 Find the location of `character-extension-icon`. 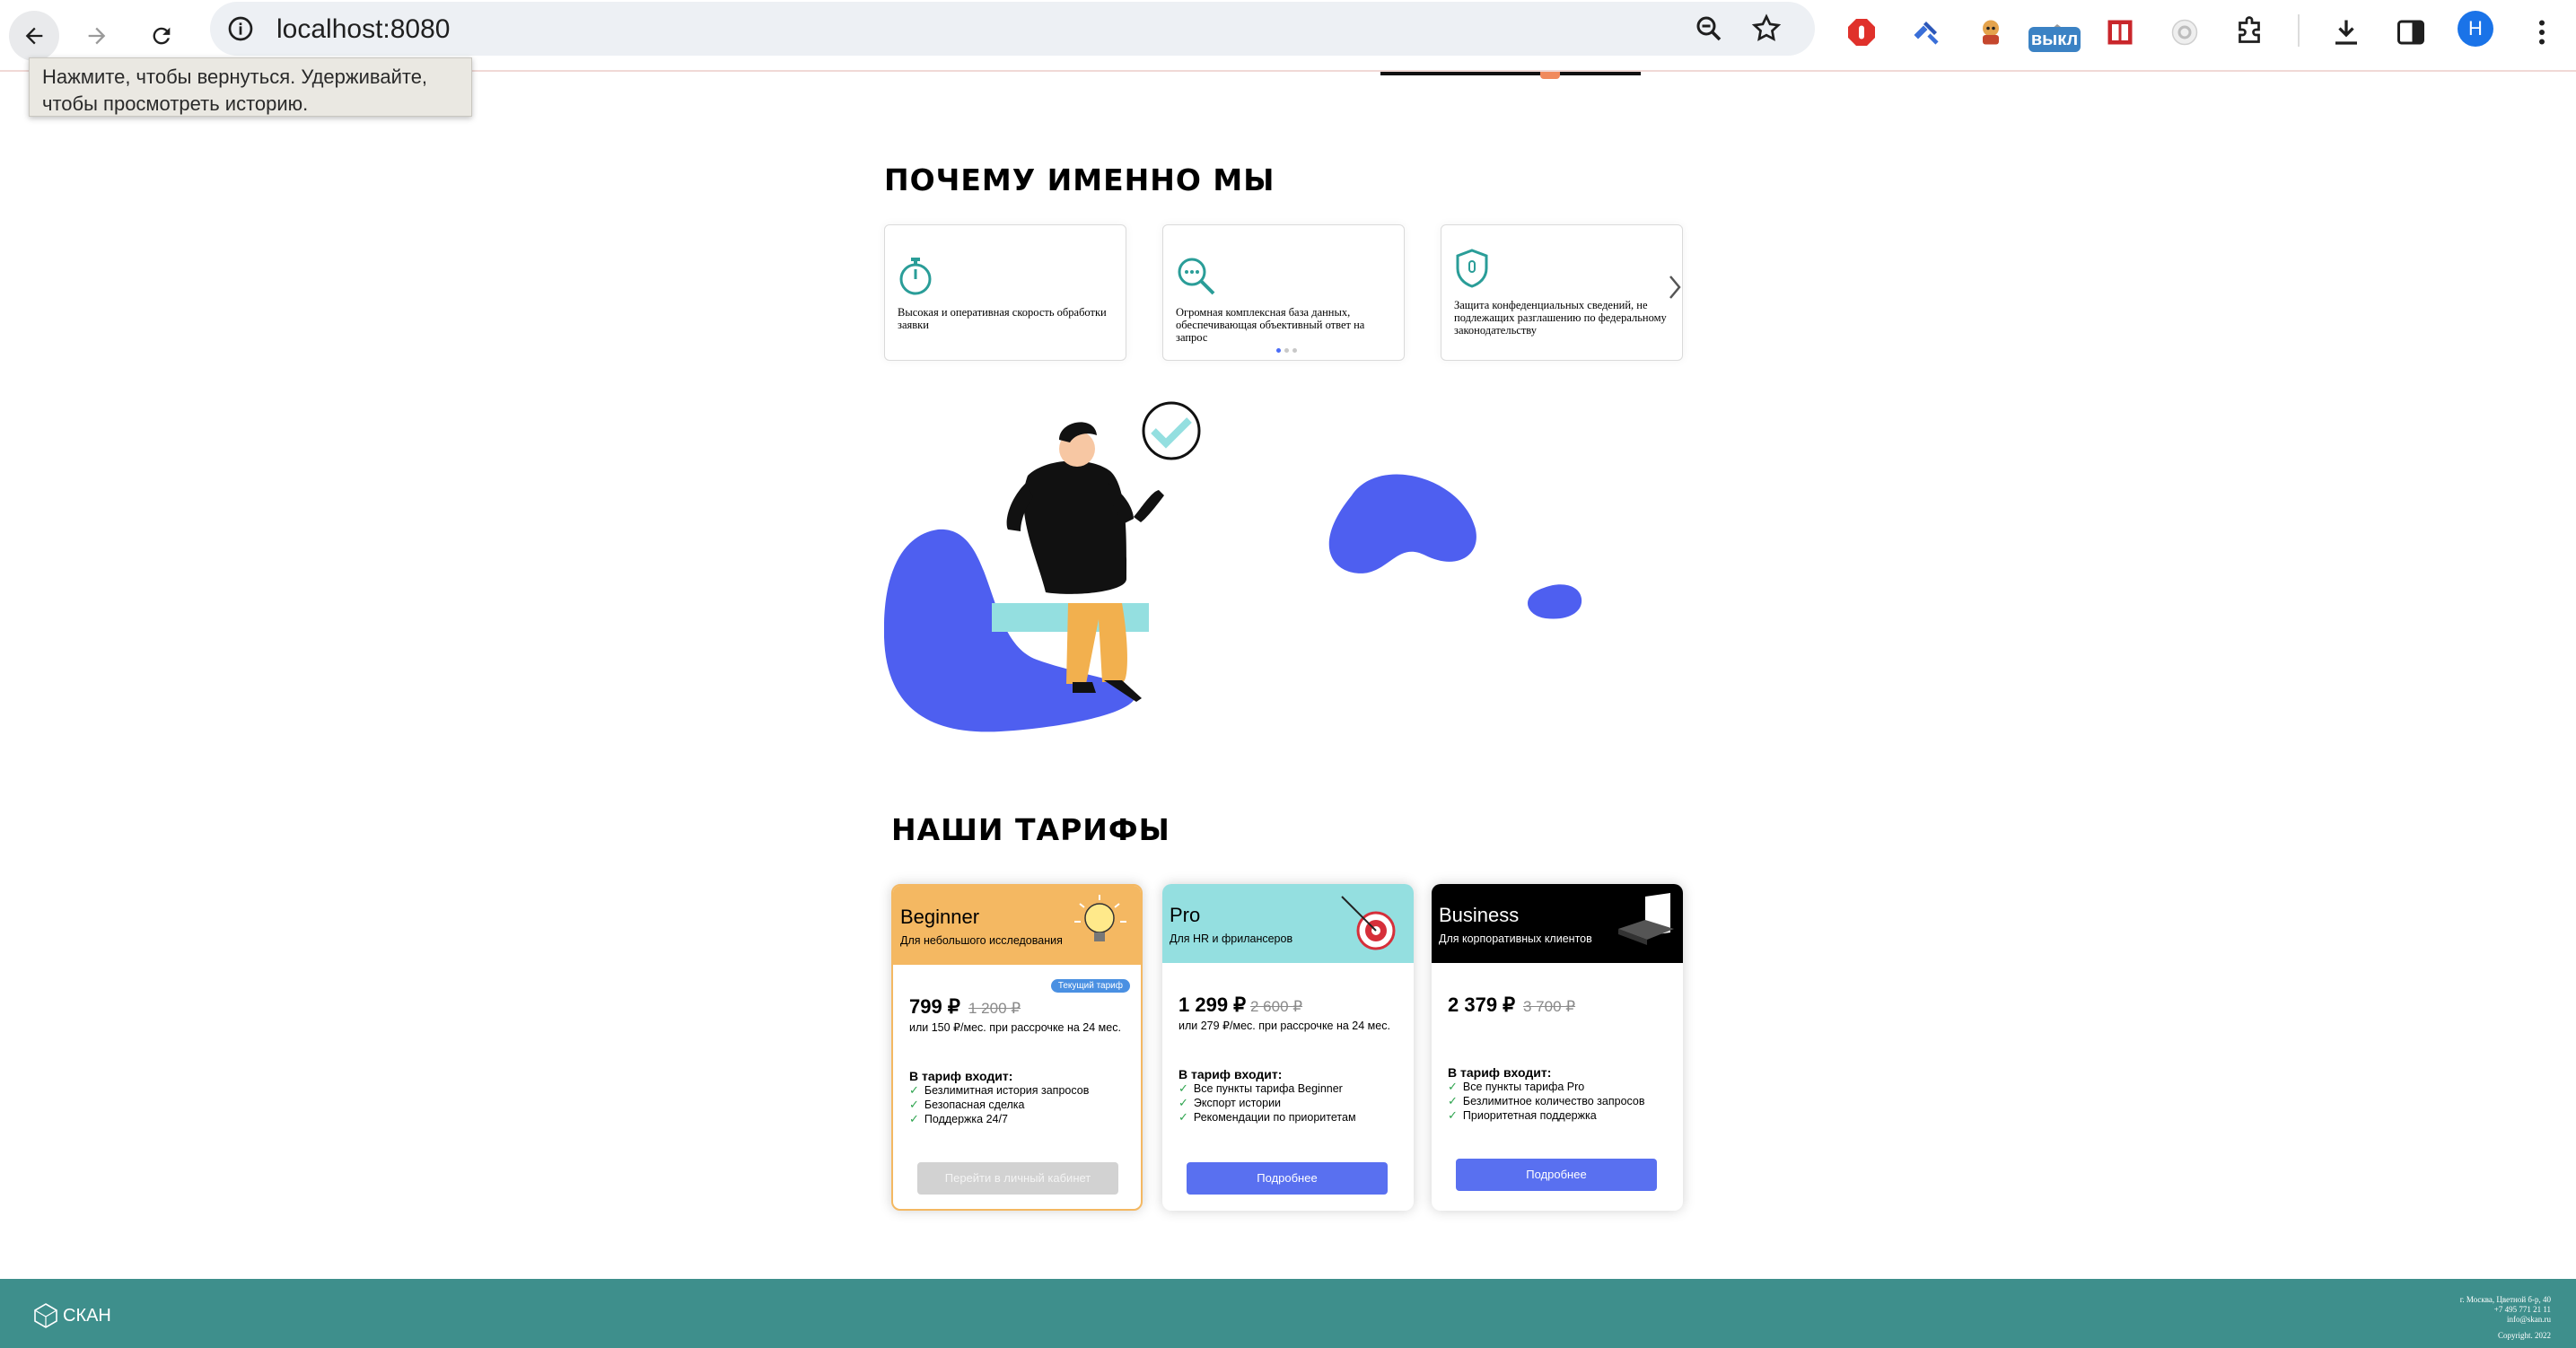

character-extension-icon is located at coordinates (1990, 32).